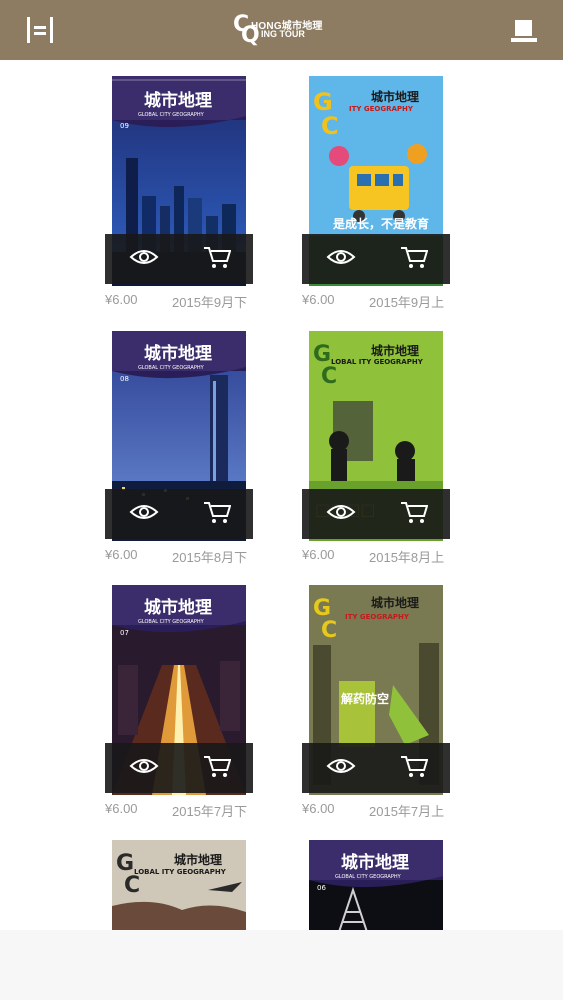  What do you see at coordinates (124, 633) in the screenshot?
I see `svg-text: 07` at bounding box center [124, 633].